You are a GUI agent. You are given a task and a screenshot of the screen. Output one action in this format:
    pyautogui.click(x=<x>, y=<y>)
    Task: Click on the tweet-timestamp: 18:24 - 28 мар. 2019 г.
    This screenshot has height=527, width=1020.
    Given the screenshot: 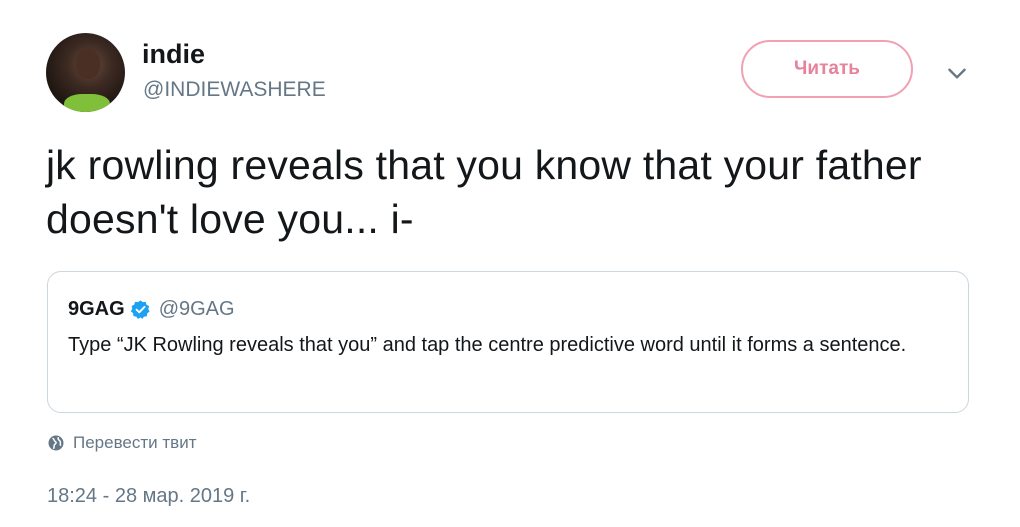 What is the action you would take?
    pyautogui.click(x=148, y=496)
    